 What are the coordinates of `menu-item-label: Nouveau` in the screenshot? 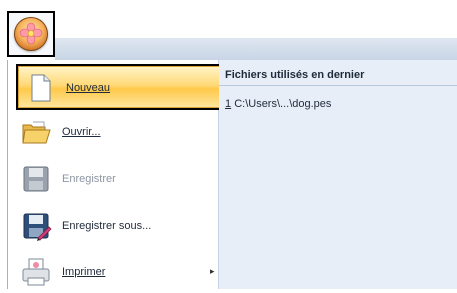 It's located at (88, 88).